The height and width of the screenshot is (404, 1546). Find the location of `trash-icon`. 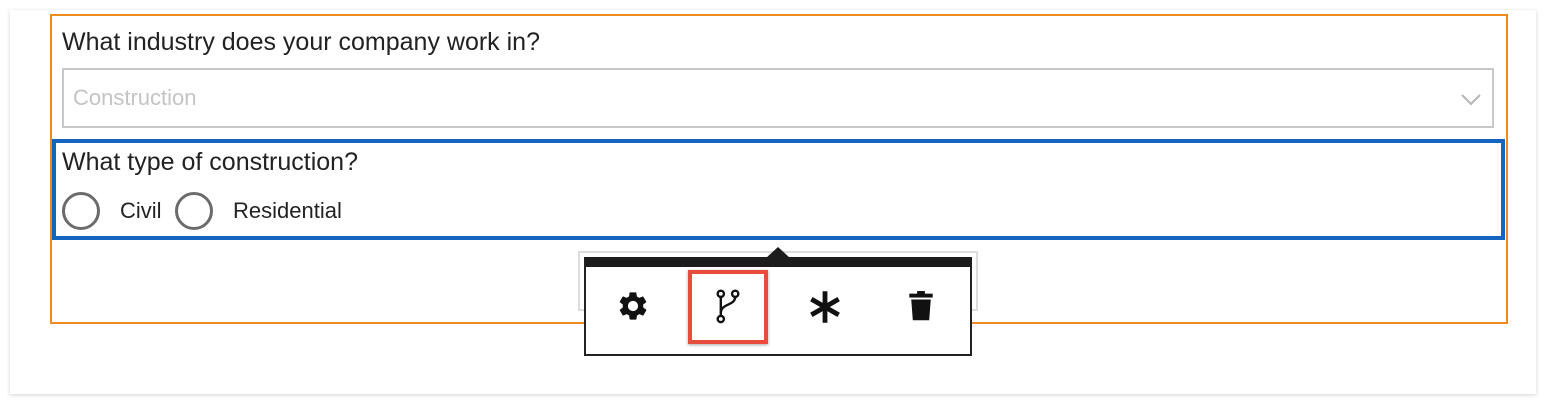

trash-icon is located at coordinates (921, 306).